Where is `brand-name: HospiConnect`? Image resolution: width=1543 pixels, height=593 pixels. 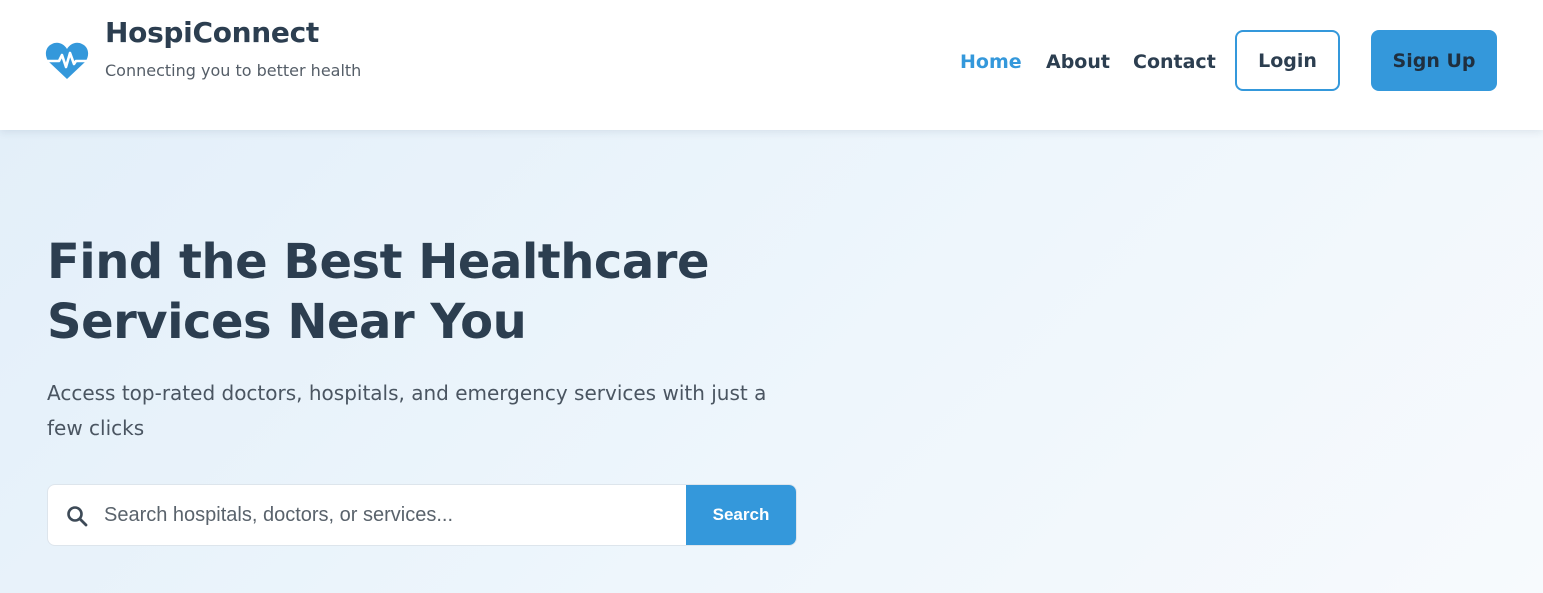 brand-name: HospiConnect is located at coordinates (212, 32).